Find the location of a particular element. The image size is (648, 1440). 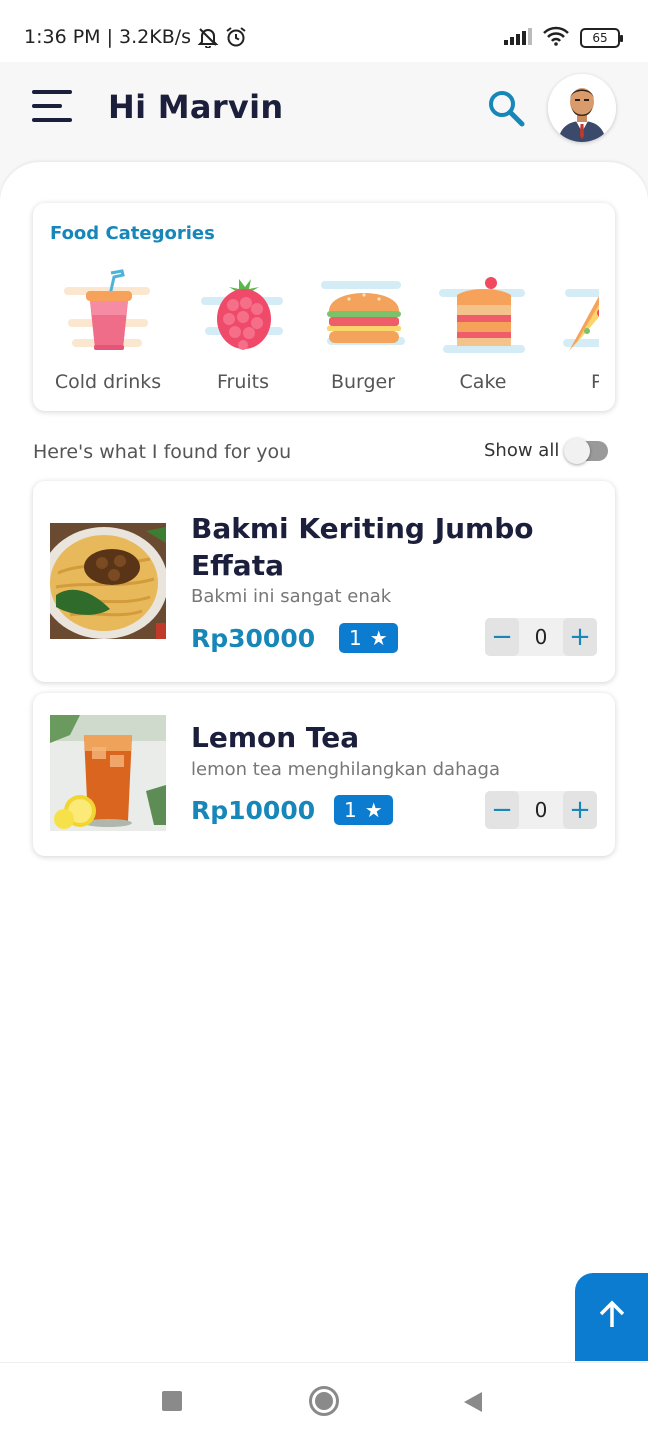

status-right: 65 is located at coordinates (563, 38).